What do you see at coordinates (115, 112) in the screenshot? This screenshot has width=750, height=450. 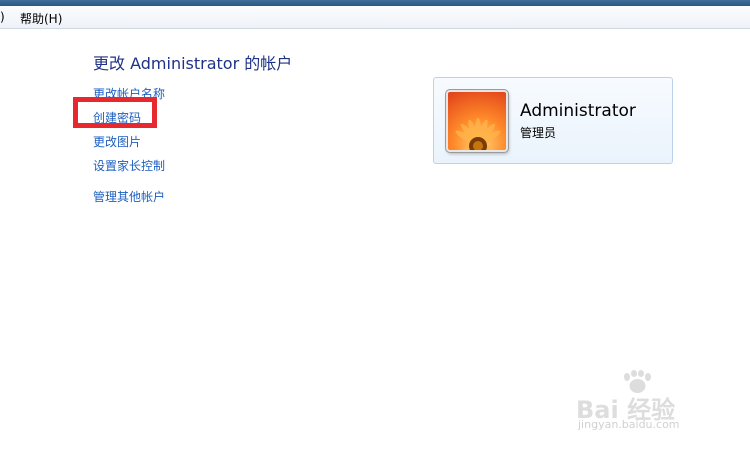 I see `highlight-box` at bounding box center [115, 112].